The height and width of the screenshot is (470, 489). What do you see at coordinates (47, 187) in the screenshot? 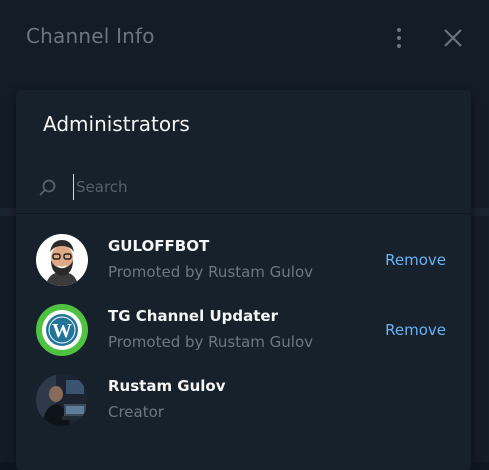
I see `search-icon` at bounding box center [47, 187].